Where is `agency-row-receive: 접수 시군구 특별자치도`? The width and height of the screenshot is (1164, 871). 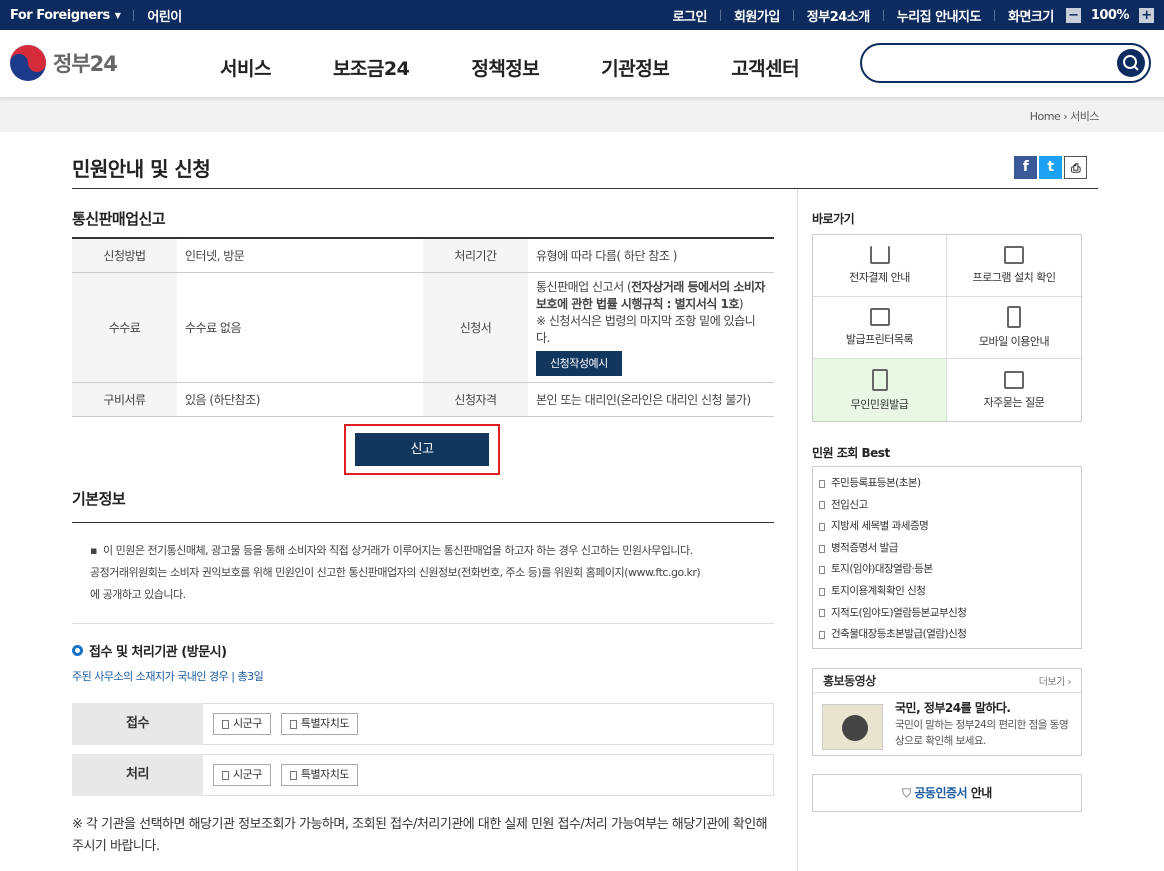
agency-row-receive: 접수 시군구 특별자치도 is located at coordinates (423, 724).